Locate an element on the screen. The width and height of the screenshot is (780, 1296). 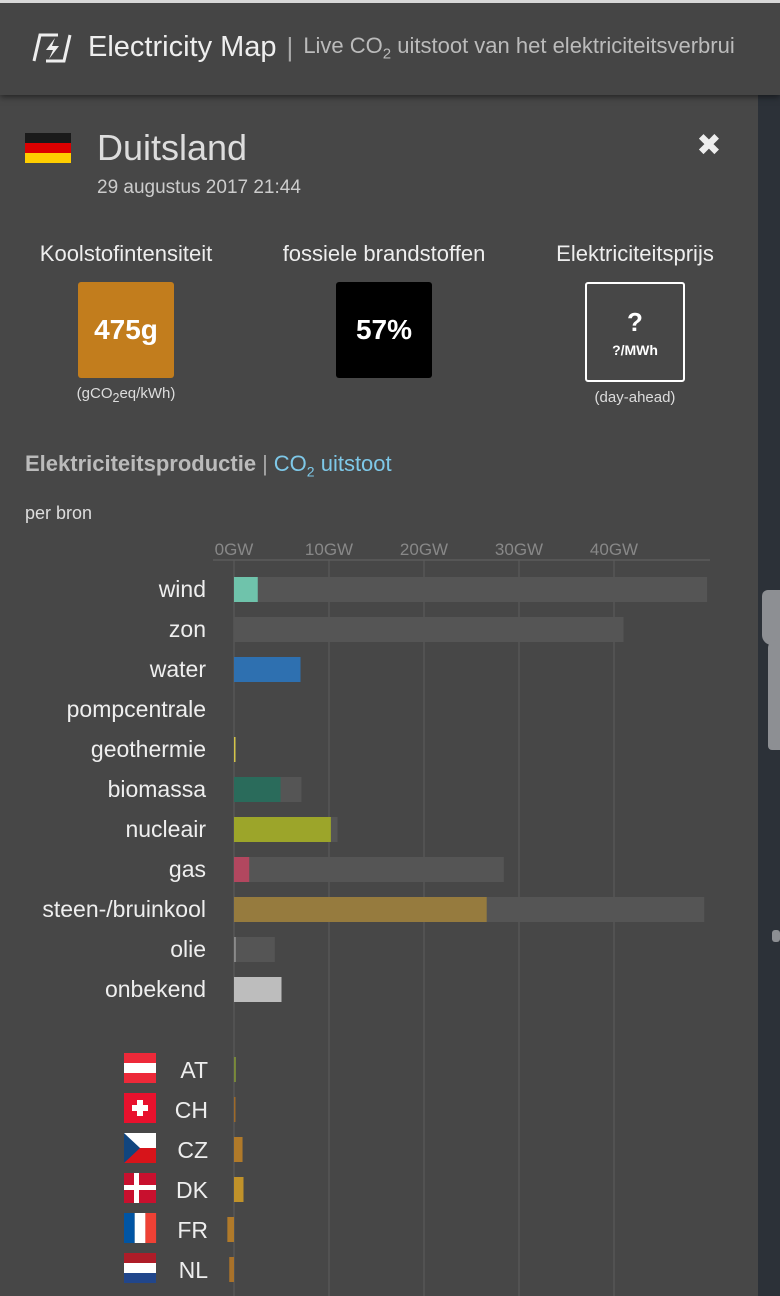
source-label-zon: zon is located at coordinates (187, 629).